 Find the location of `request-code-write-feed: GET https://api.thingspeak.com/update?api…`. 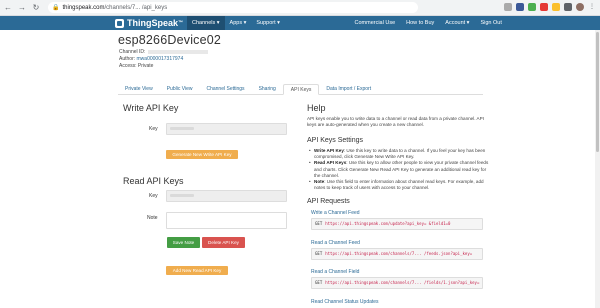

request-code-write-feed: GET https://api.thingspeak.com/update?api… is located at coordinates (397, 224).